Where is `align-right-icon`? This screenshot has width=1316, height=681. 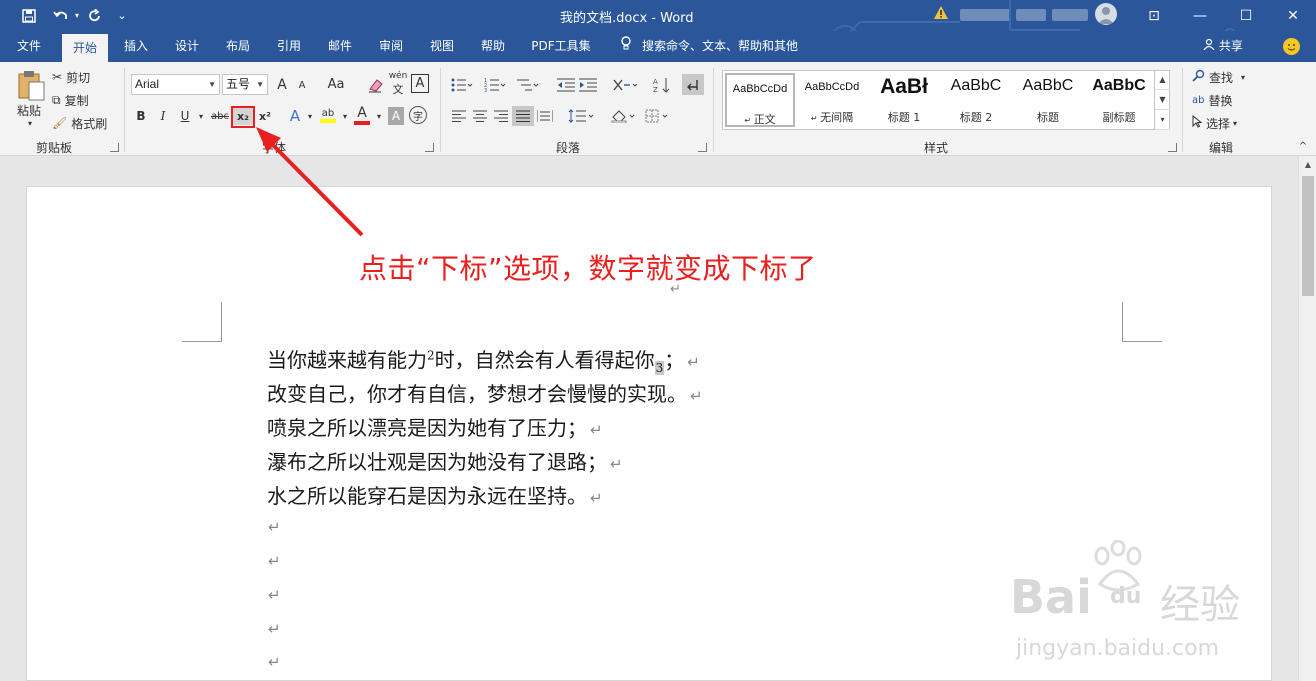 align-right-icon is located at coordinates (501, 116).